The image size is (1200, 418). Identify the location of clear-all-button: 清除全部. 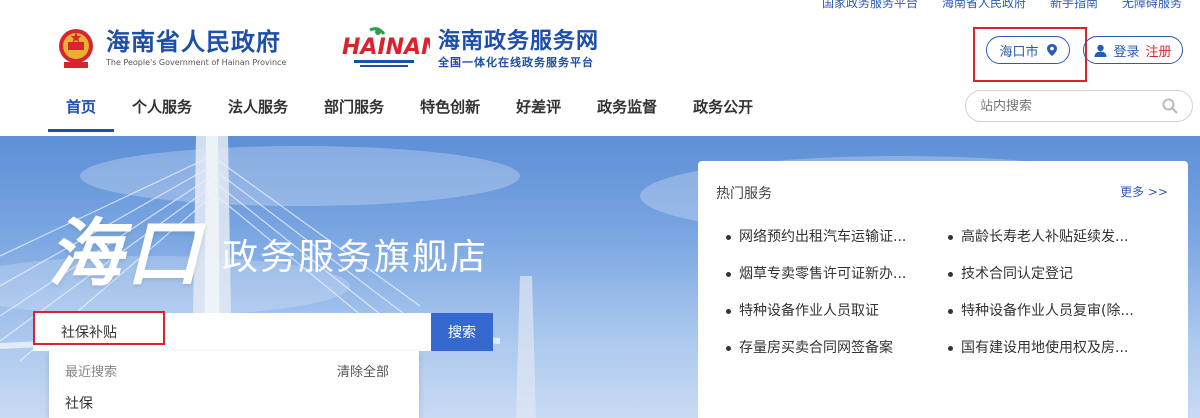
(363, 370).